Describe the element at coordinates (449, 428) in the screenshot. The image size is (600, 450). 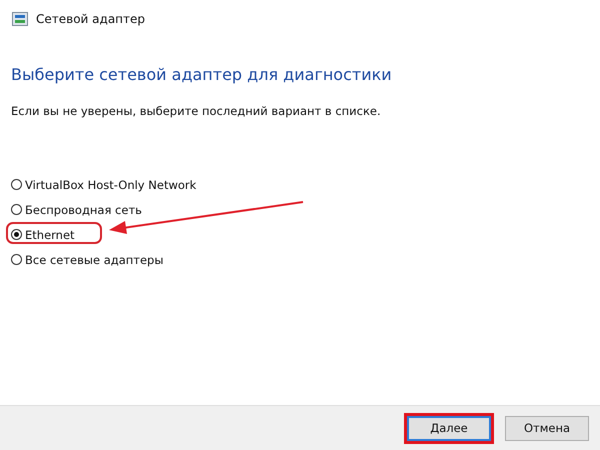
I see `next-button: Далее` at that location.